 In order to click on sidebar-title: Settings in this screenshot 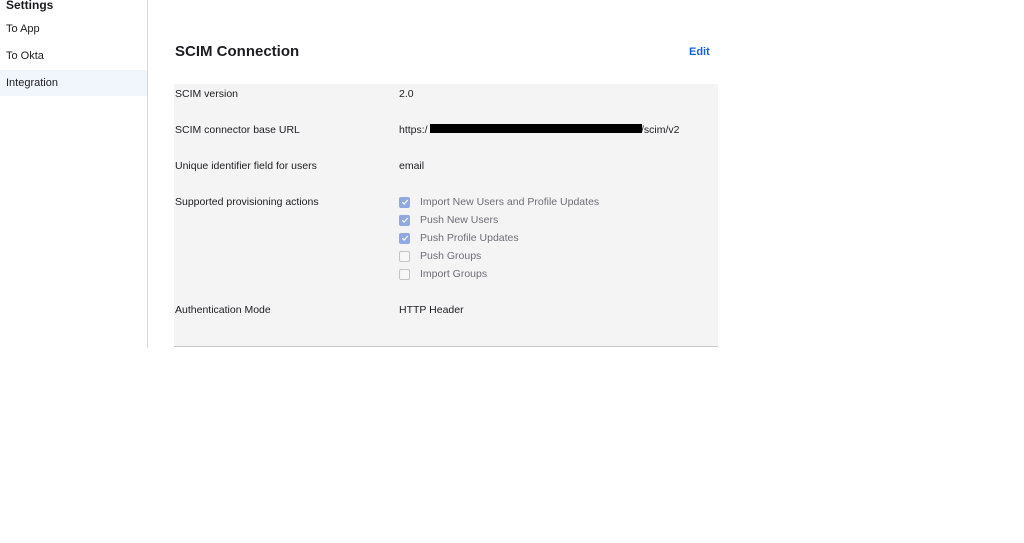, I will do `click(30, 6)`.